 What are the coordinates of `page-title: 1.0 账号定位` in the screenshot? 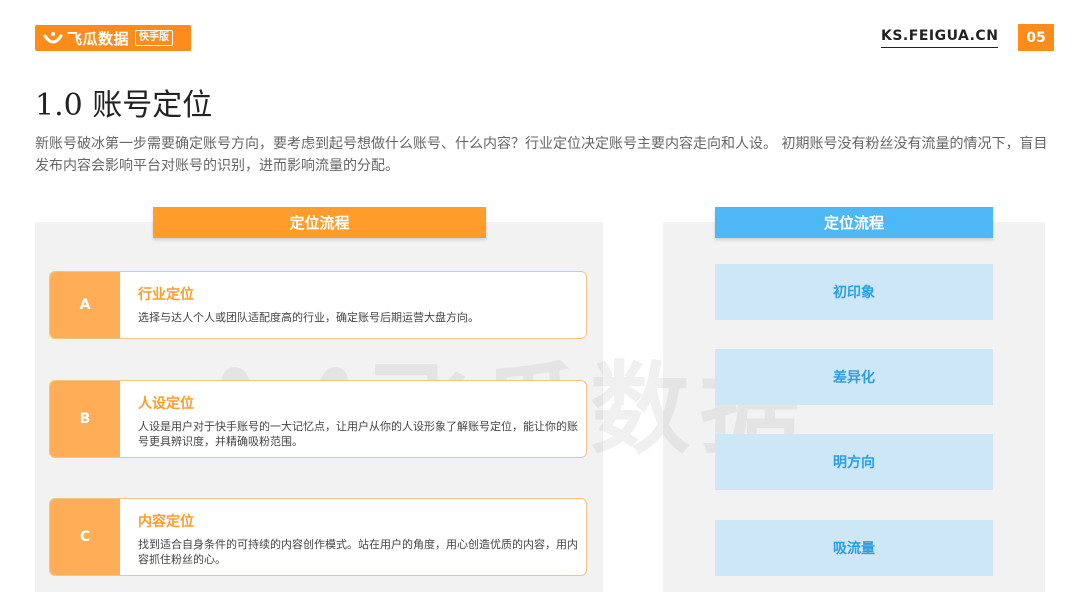 It's located at (124, 105).